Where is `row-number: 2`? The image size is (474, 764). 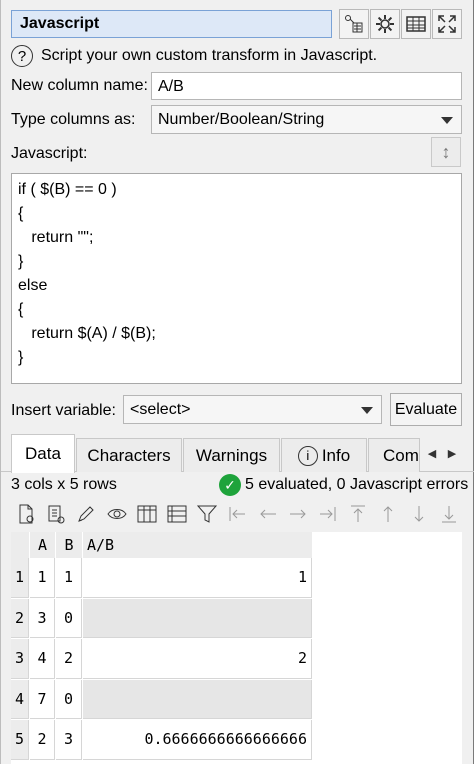 row-number: 2 is located at coordinates (20, 618).